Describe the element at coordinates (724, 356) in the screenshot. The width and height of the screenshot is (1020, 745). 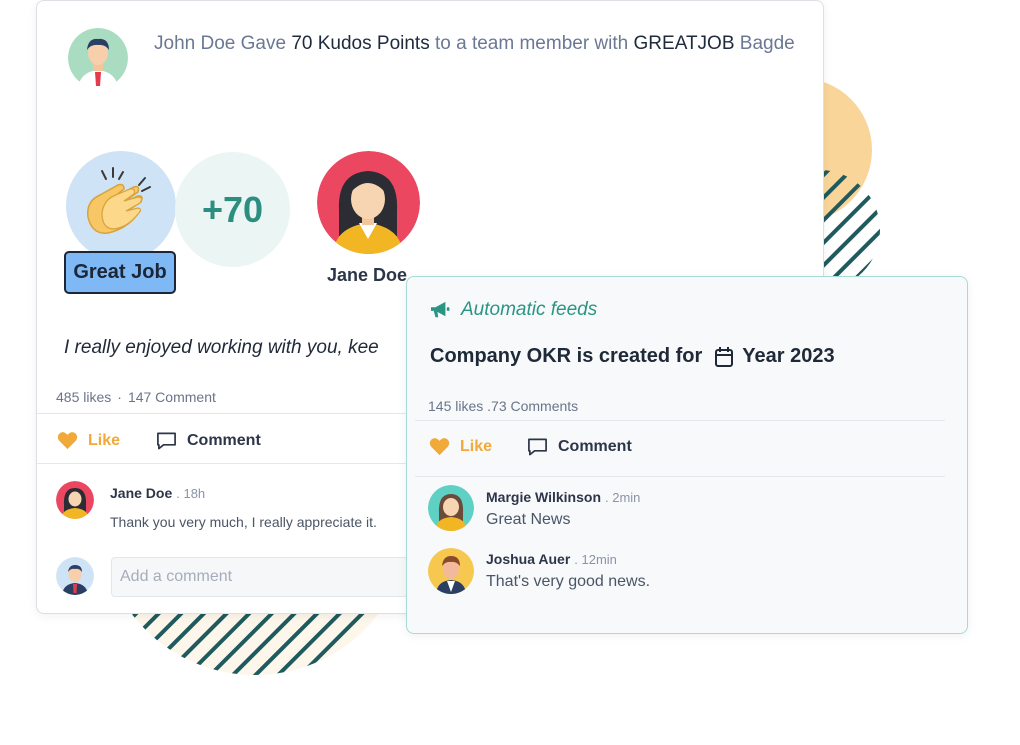
I see `calendar-icon` at that location.